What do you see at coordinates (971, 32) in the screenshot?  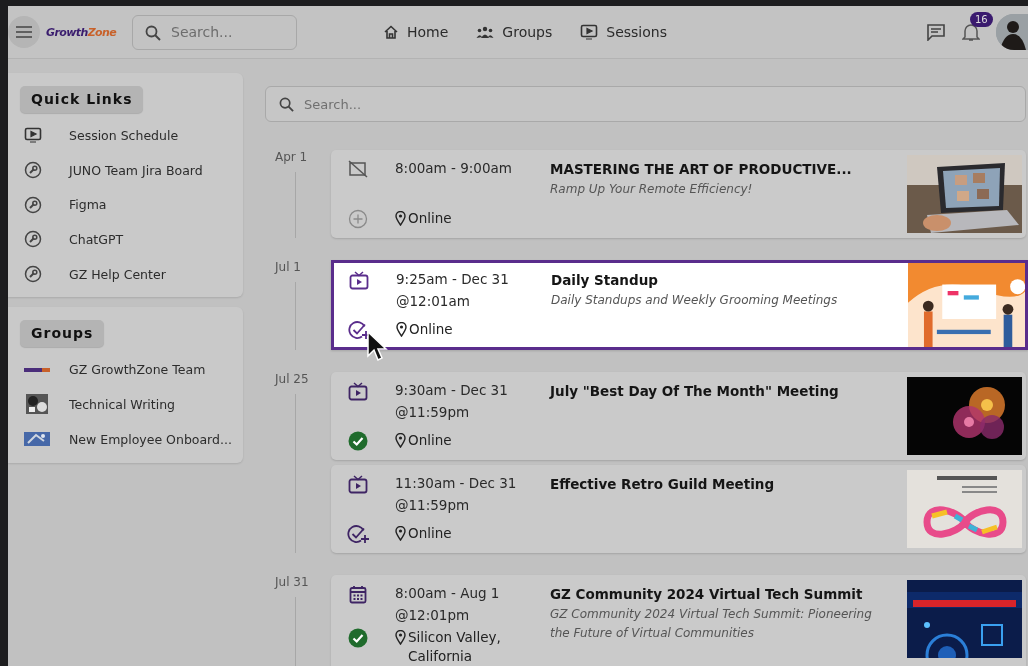 I see `bell-icon` at bounding box center [971, 32].